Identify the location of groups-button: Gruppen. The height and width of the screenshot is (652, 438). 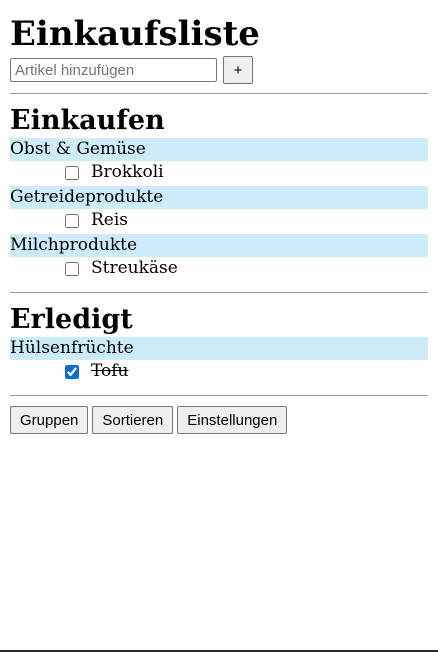
(49, 420).